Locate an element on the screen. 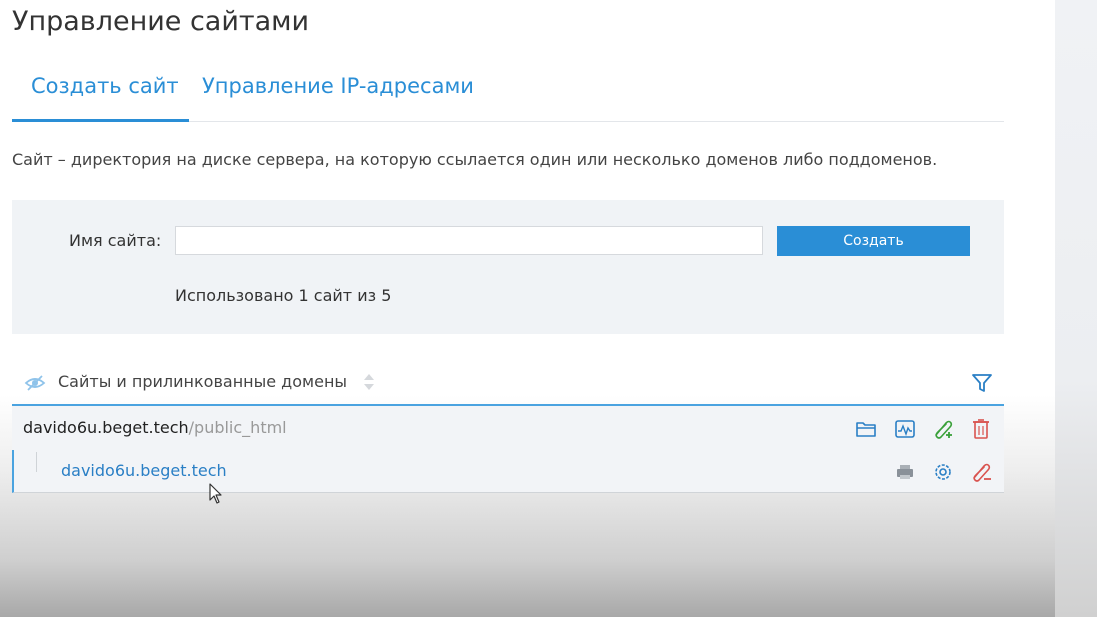 The width and height of the screenshot is (1097, 617). create-button: Создать is located at coordinates (873, 241).